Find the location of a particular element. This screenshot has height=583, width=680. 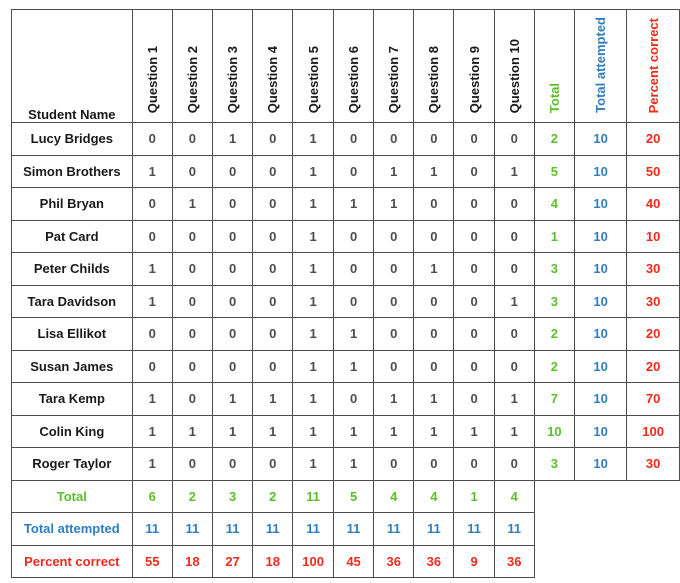

summary-value-cell-q3: 3 is located at coordinates (232, 496).